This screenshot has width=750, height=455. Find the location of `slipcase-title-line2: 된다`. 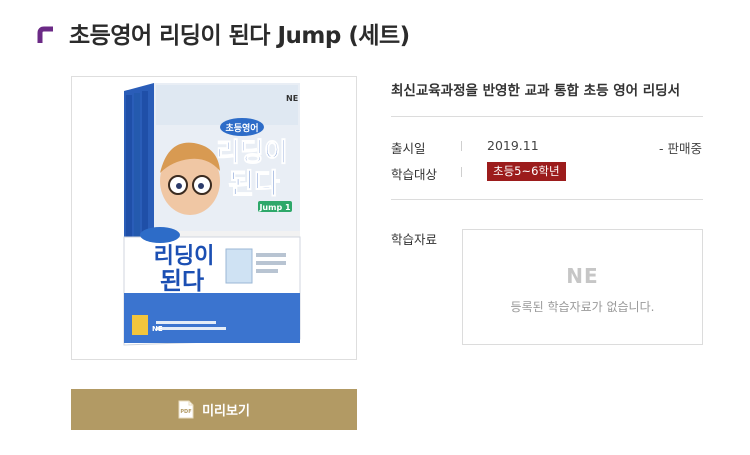

slipcase-title-line2: 된다 is located at coordinates (182, 281).